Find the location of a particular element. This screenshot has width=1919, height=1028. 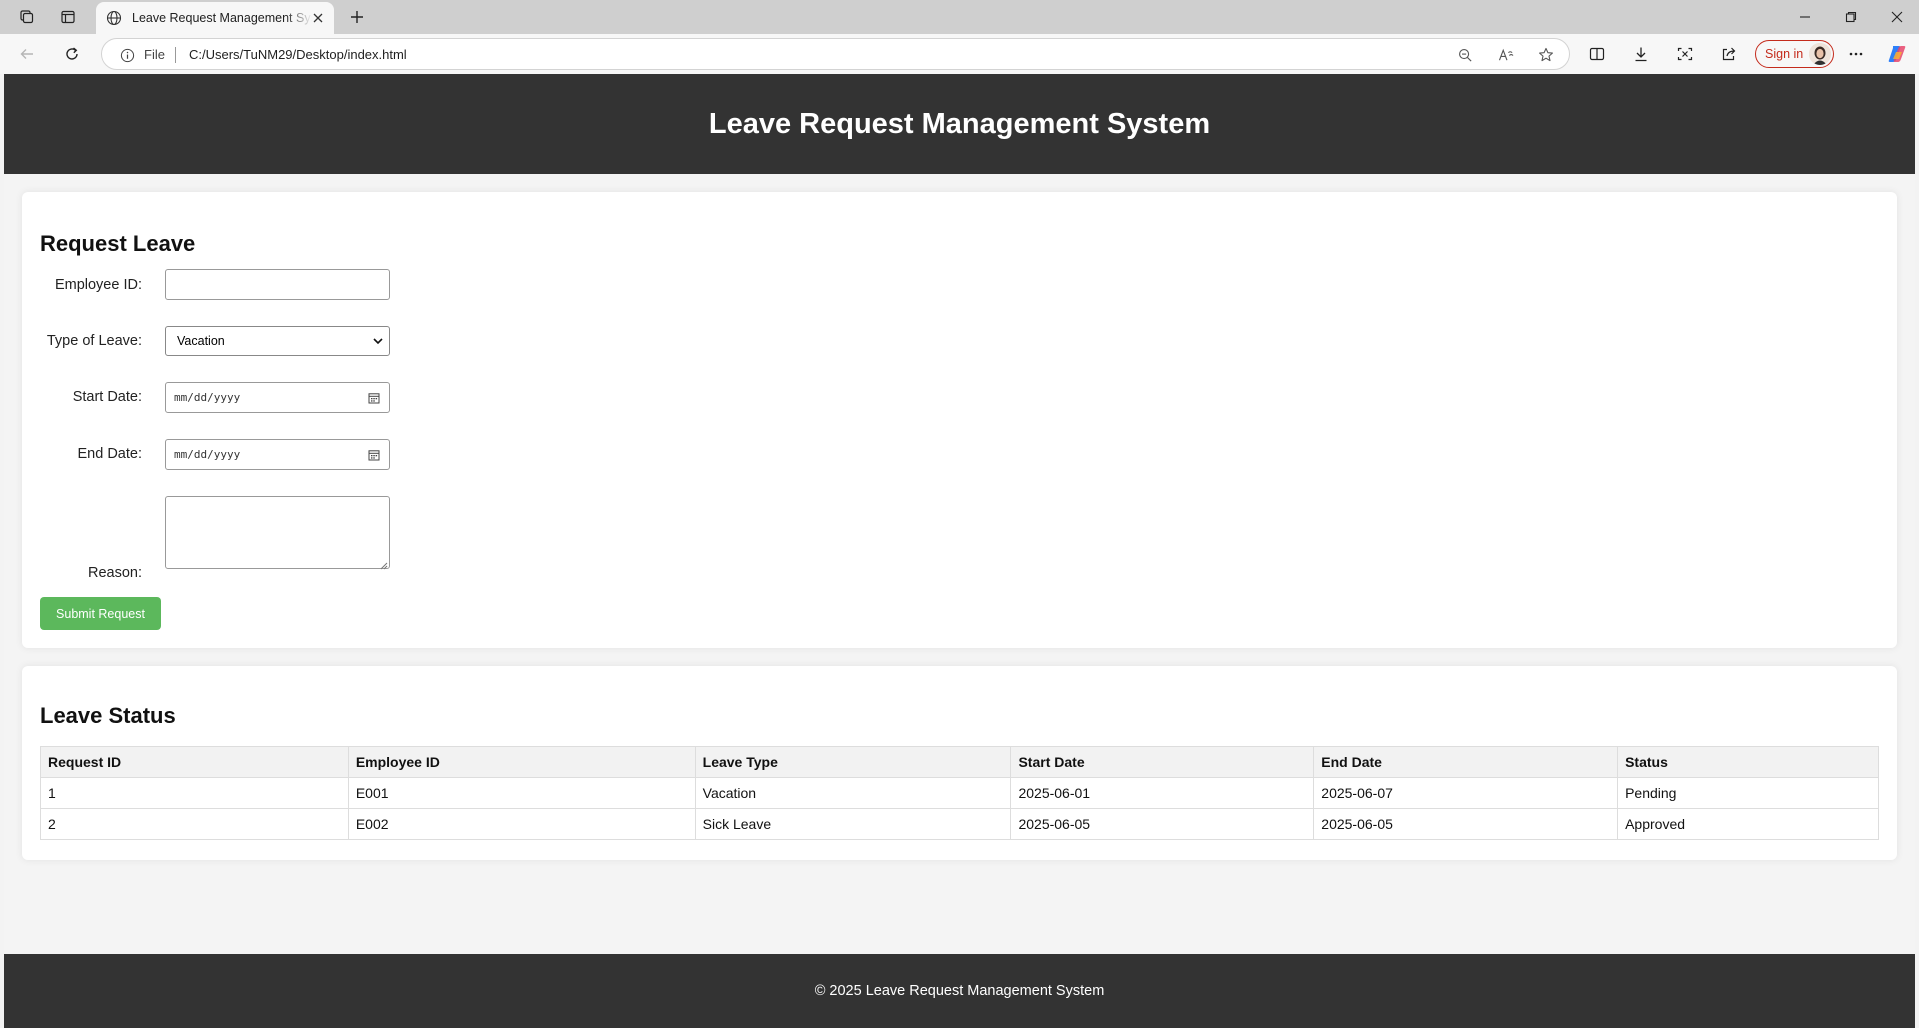

start-date-cell: 2025-06-01 is located at coordinates (1162, 793).